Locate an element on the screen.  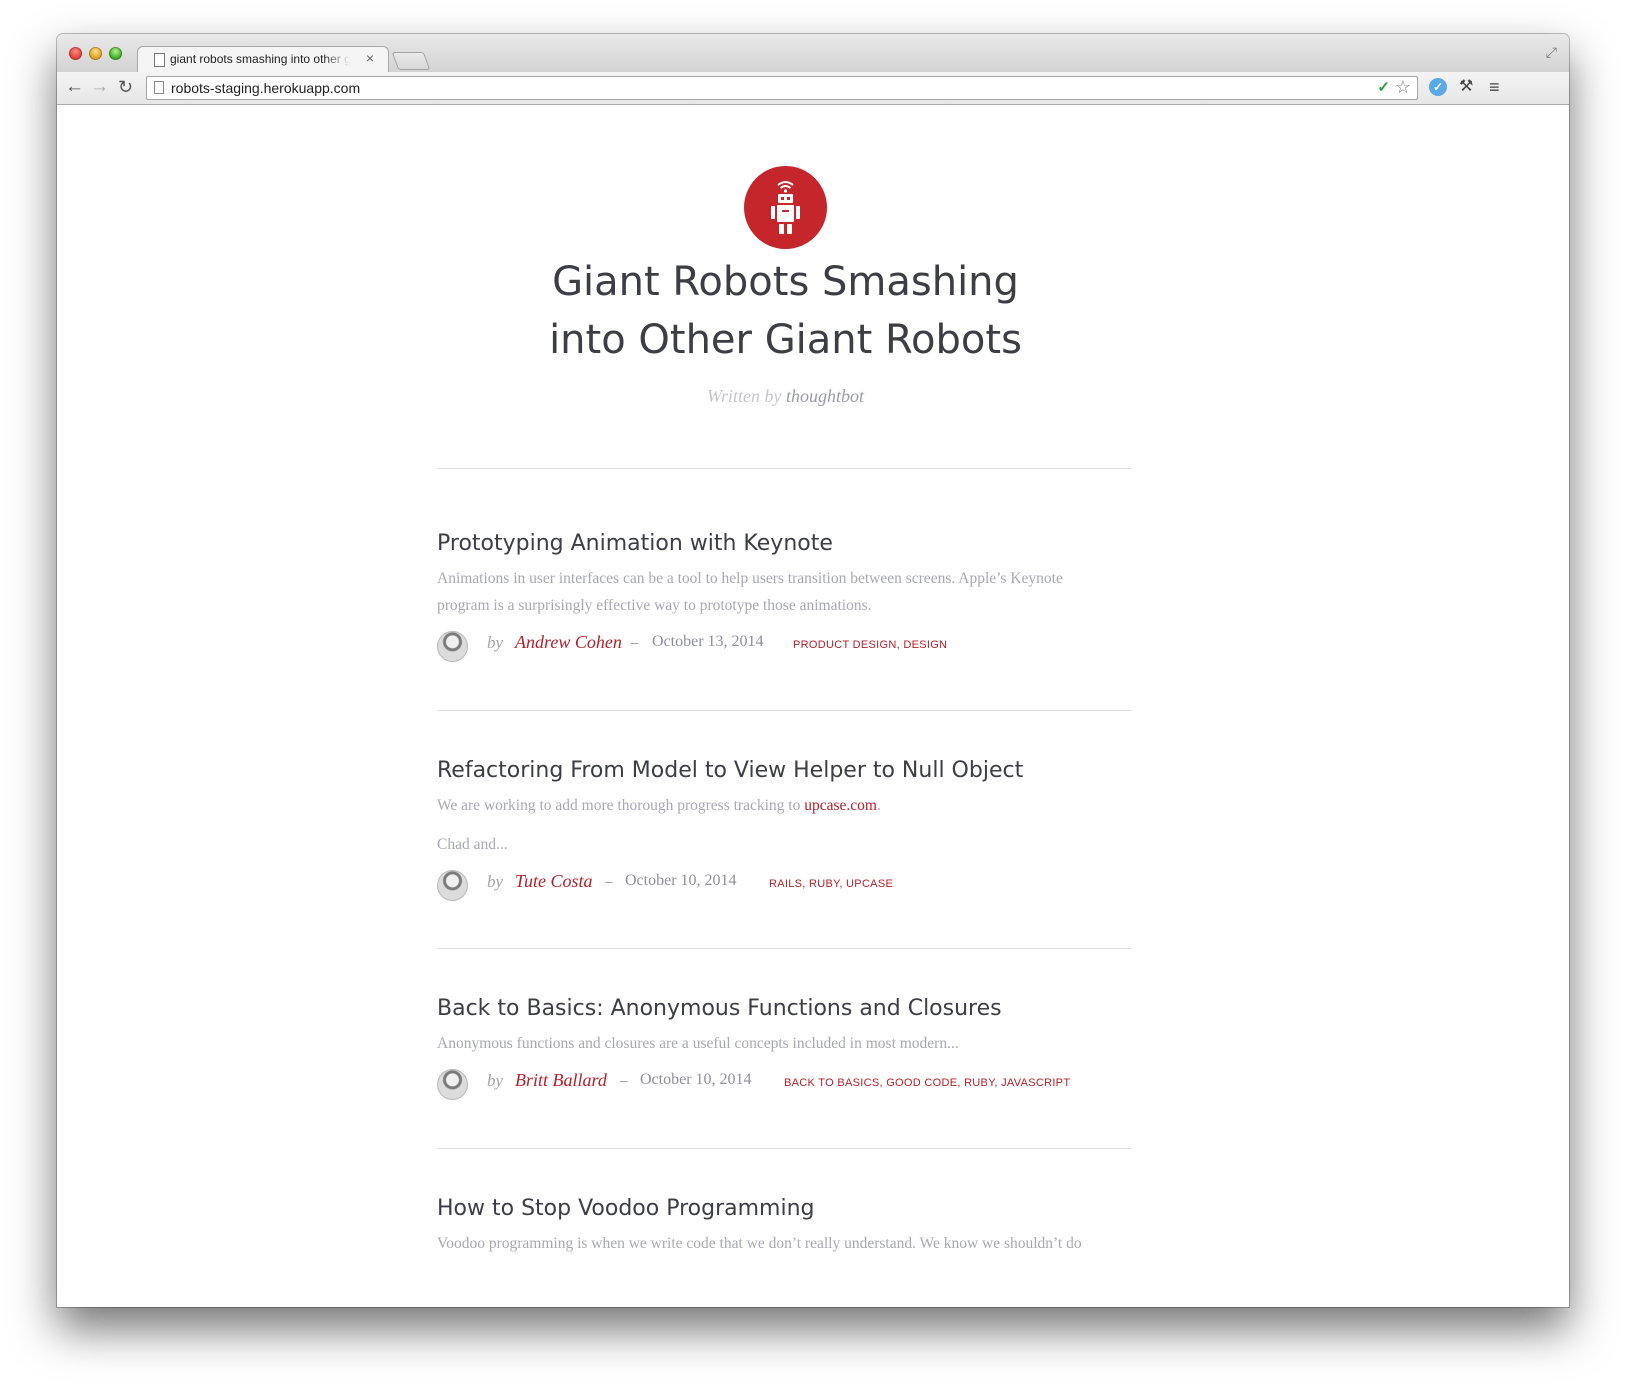
check-extension-icon: ✓ is located at coordinates (1383, 87).